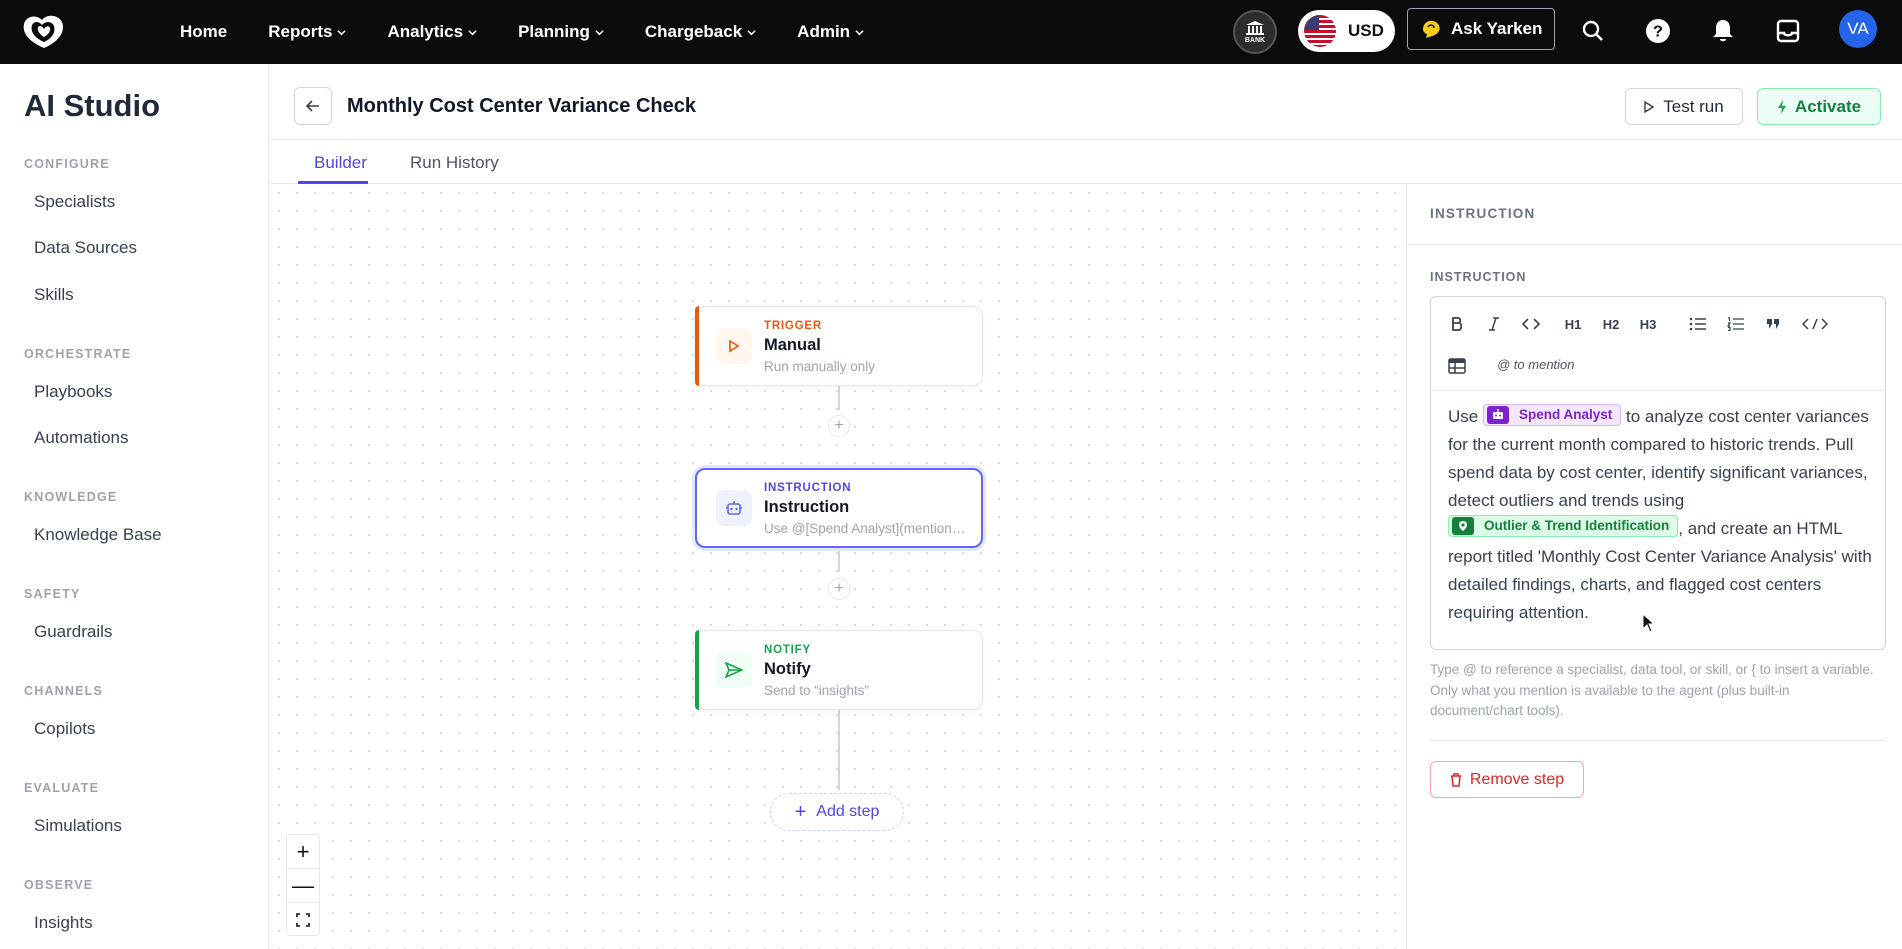 This screenshot has width=1902, height=949. I want to click on skill-badge-icon, so click(1463, 526).